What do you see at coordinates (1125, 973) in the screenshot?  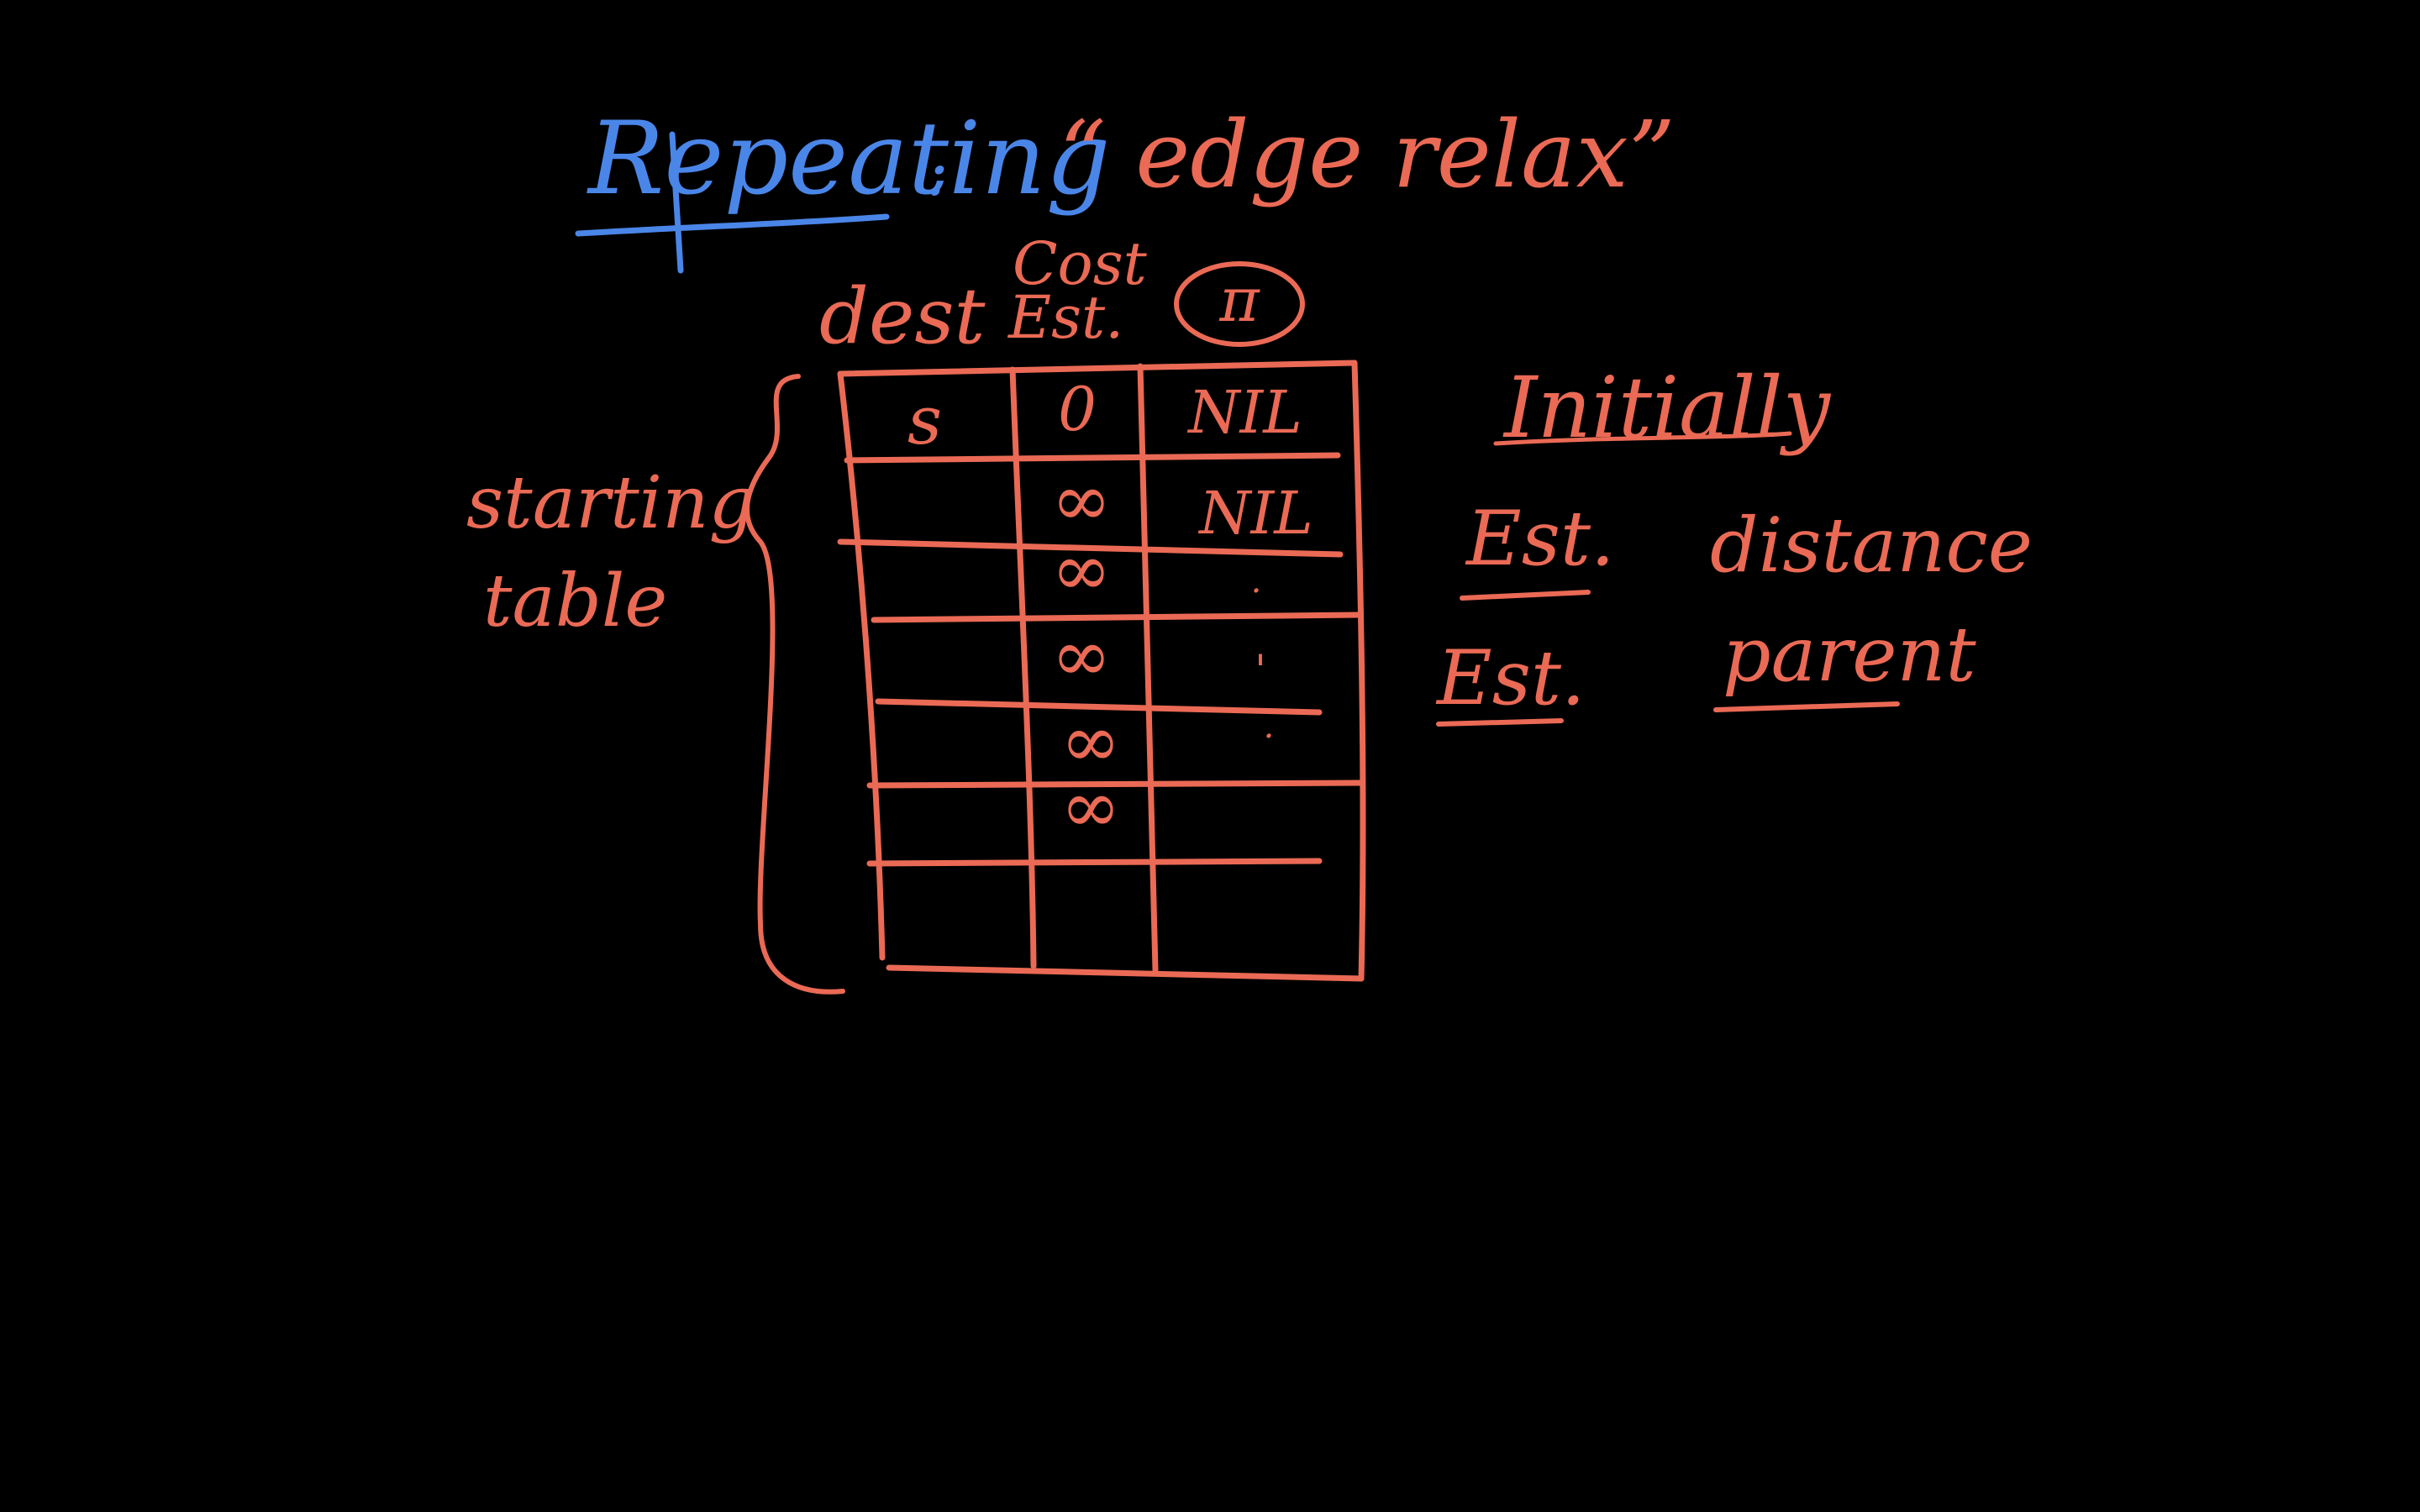 I see `table-bottom-border` at bounding box center [1125, 973].